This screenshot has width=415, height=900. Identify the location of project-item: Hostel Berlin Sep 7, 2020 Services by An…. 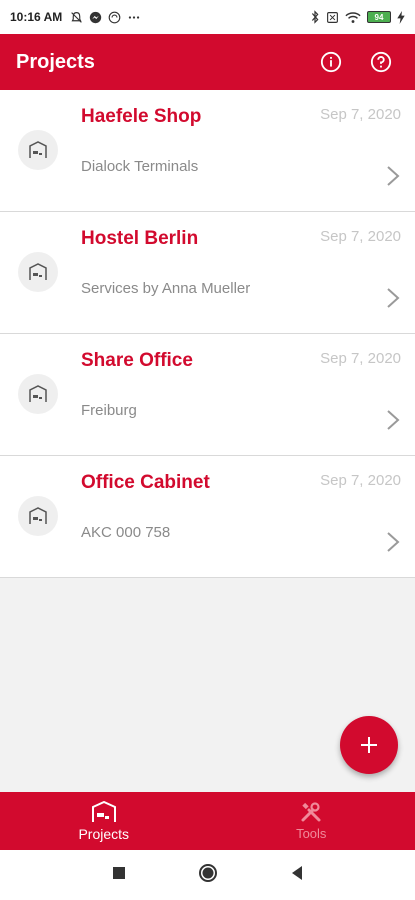
(207, 273).